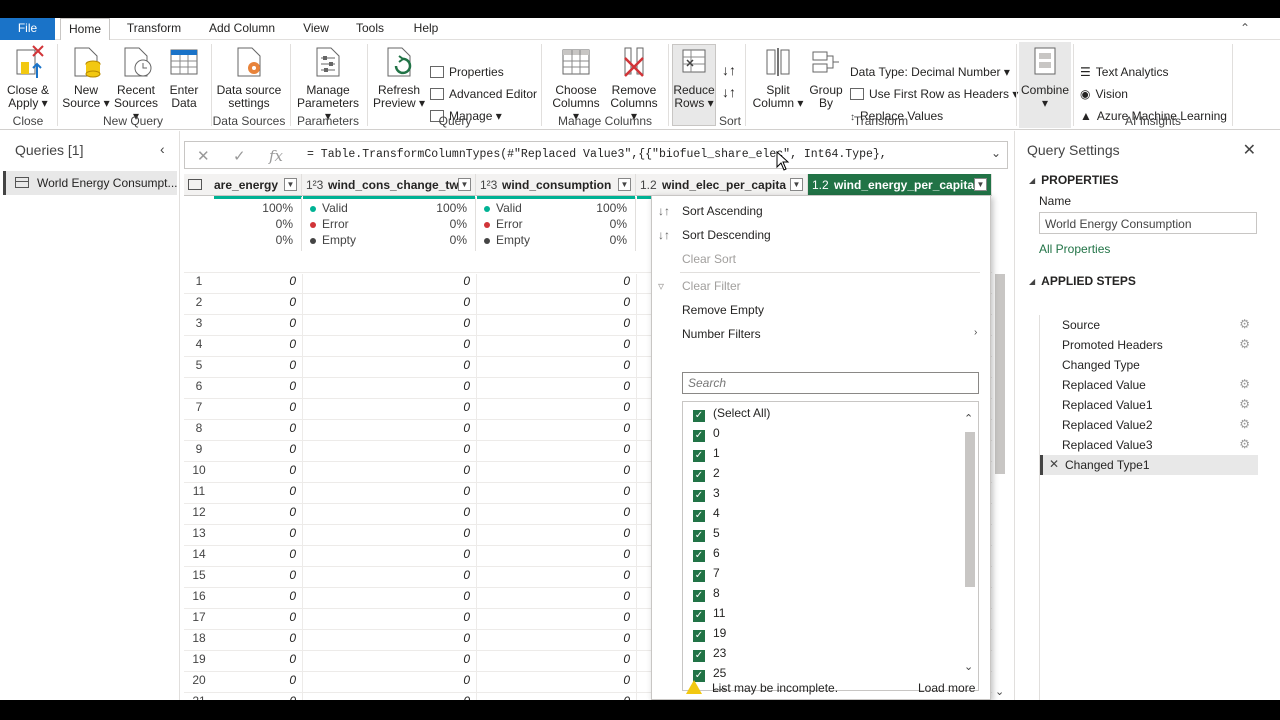 This screenshot has width=1280, height=720. Describe the element at coordinates (328, 83) in the screenshot. I see `manage-parameters-button: Manage Parameters ▾` at that location.